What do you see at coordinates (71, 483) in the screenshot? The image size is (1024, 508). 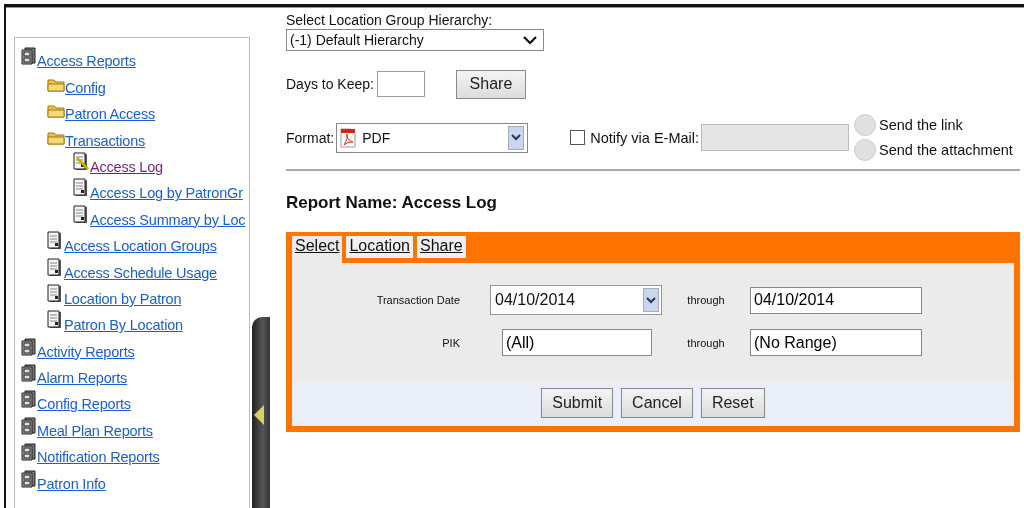 I see `tree-link: Patron Info` at bounding box center [71, 483].